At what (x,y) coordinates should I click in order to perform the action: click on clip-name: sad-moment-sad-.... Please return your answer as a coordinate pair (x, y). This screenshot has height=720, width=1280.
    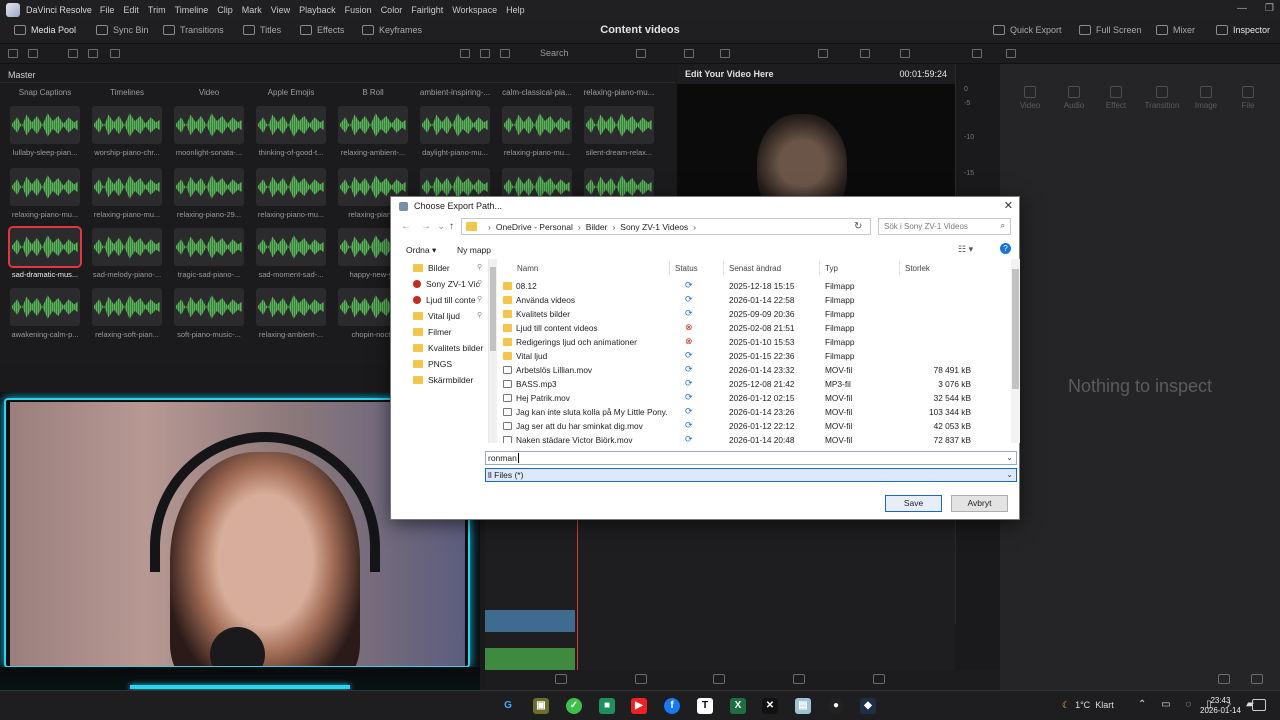
    Looking at the image, I should click on (291, 274).